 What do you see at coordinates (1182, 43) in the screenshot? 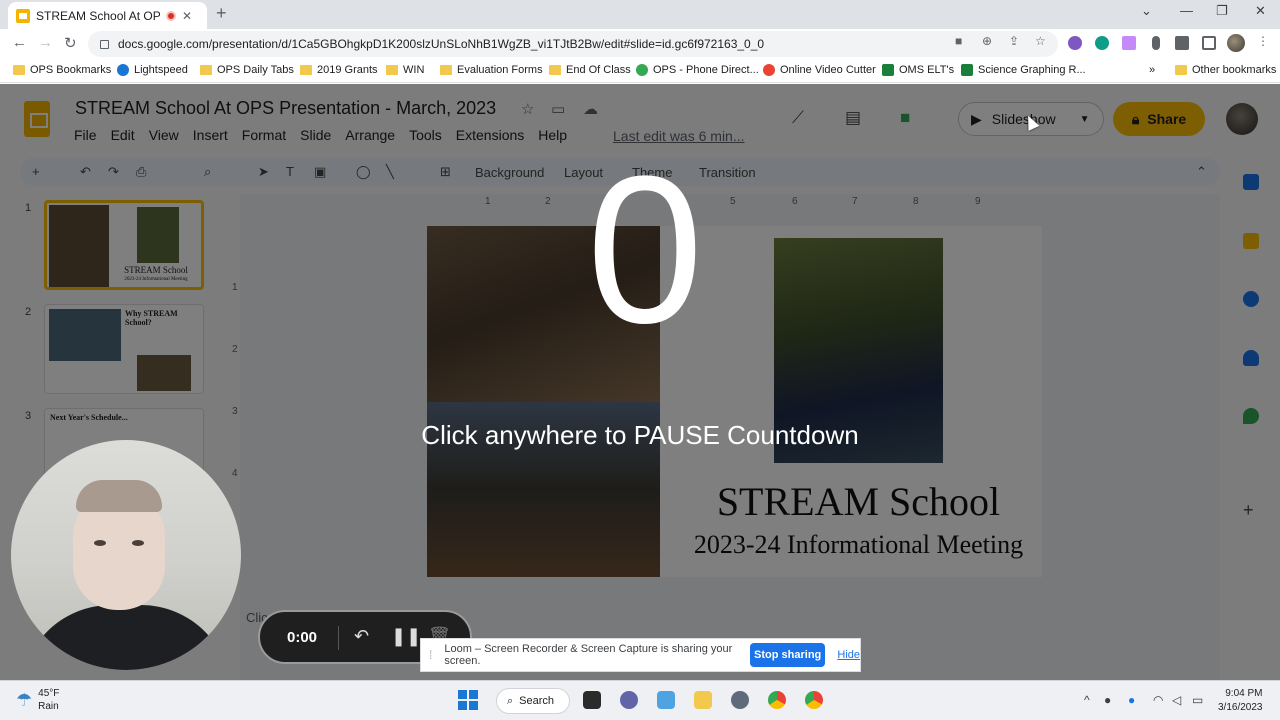
I see `extensions-puzzle-icon` at bounding box center [1182, 43].